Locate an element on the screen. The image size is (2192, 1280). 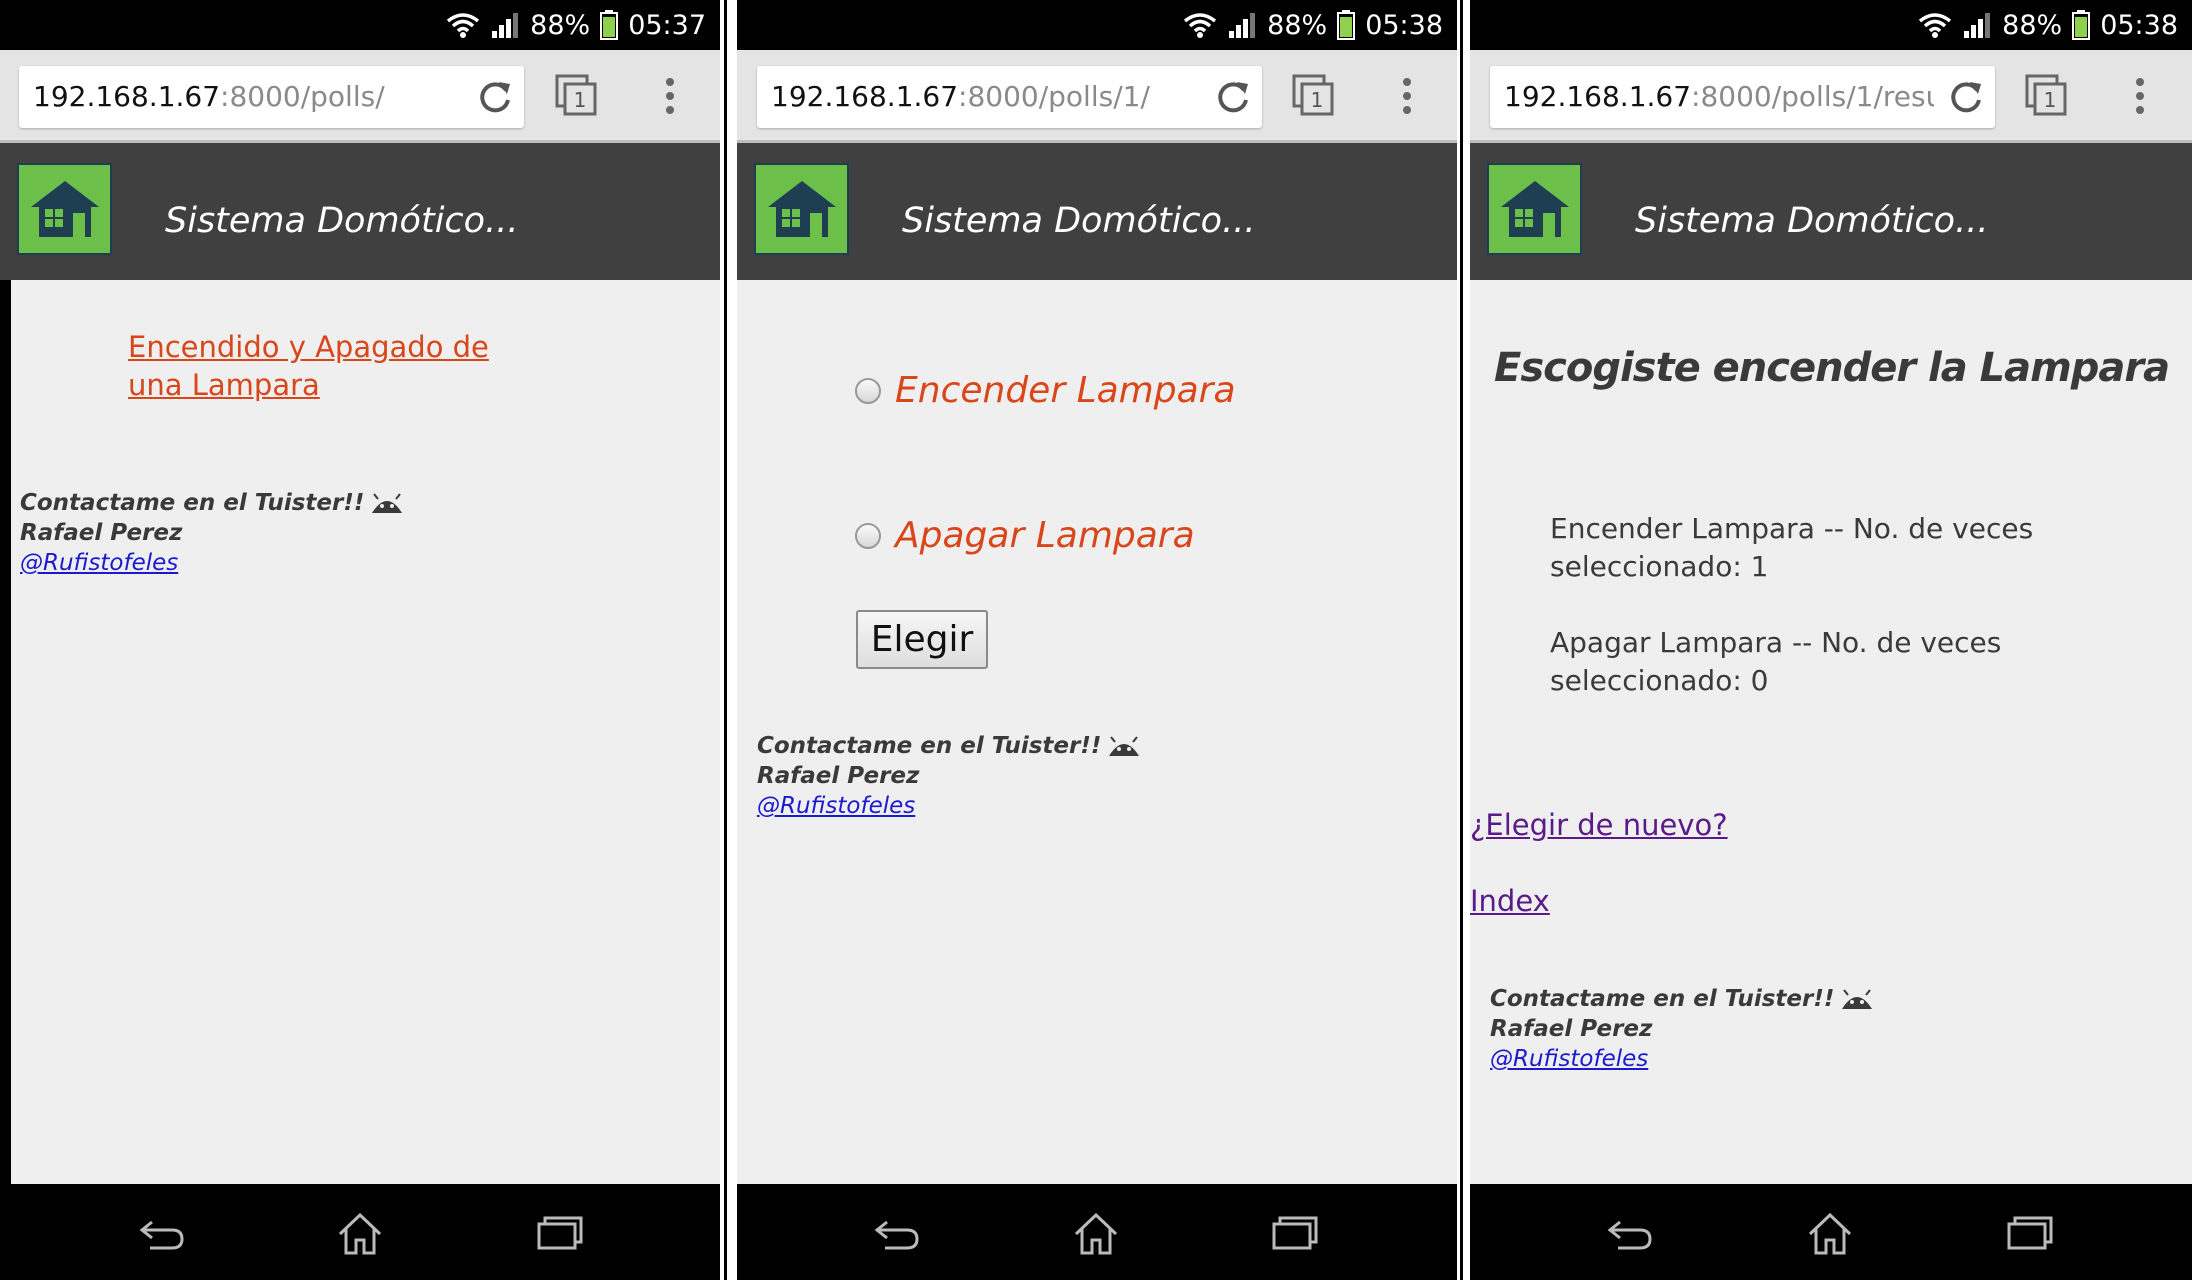
url-field: 192.168.1.67:8000/polls/ is located at coordinates (271, 97).